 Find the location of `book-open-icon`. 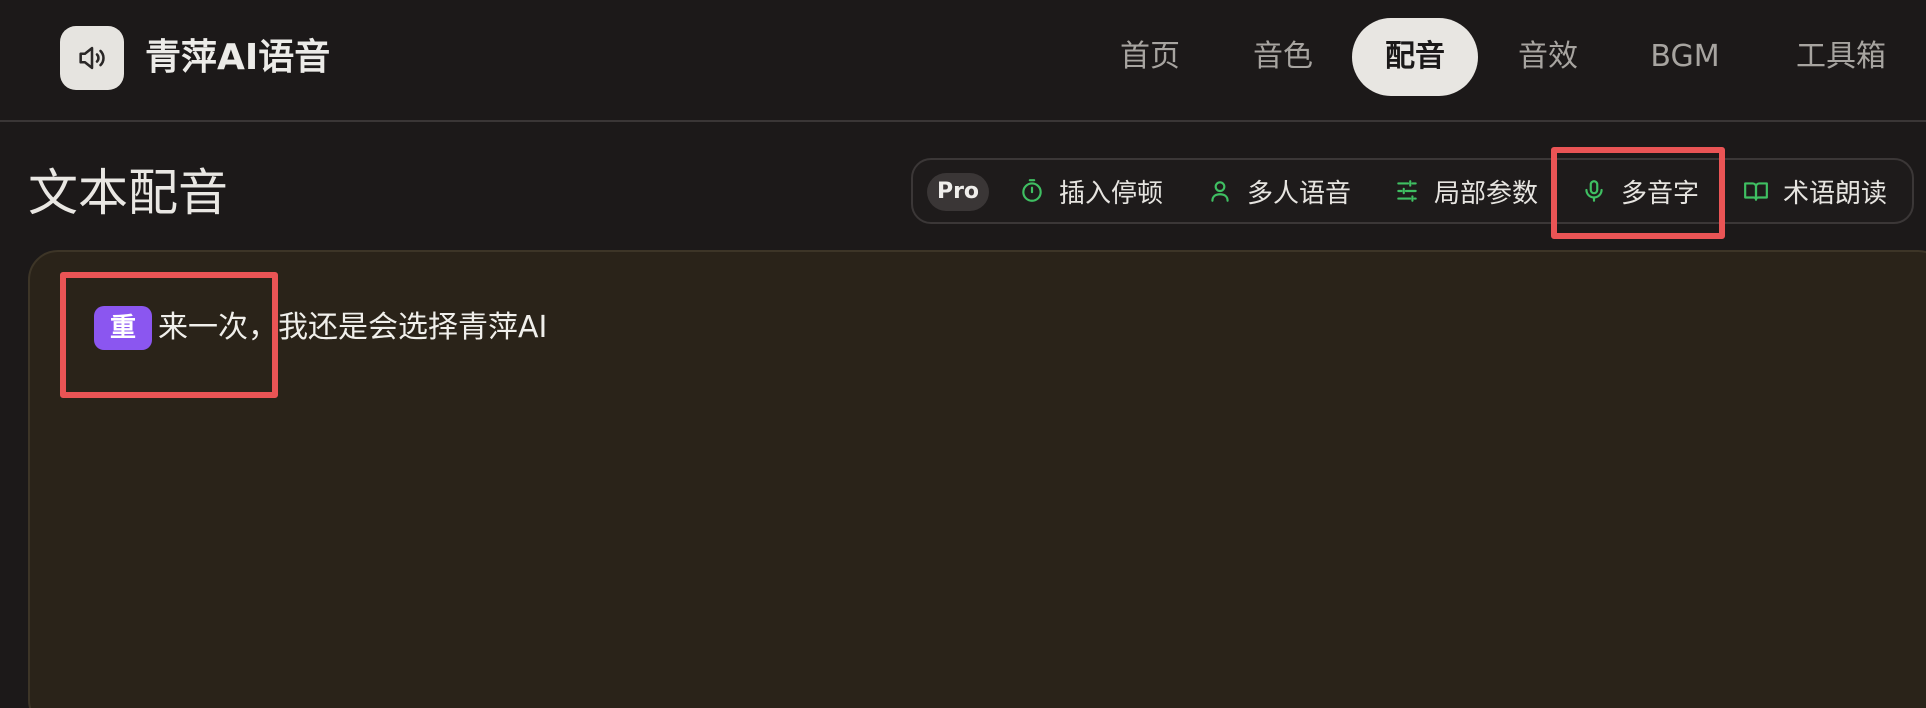

book-open-icon is located at coordinates (1756, 191).